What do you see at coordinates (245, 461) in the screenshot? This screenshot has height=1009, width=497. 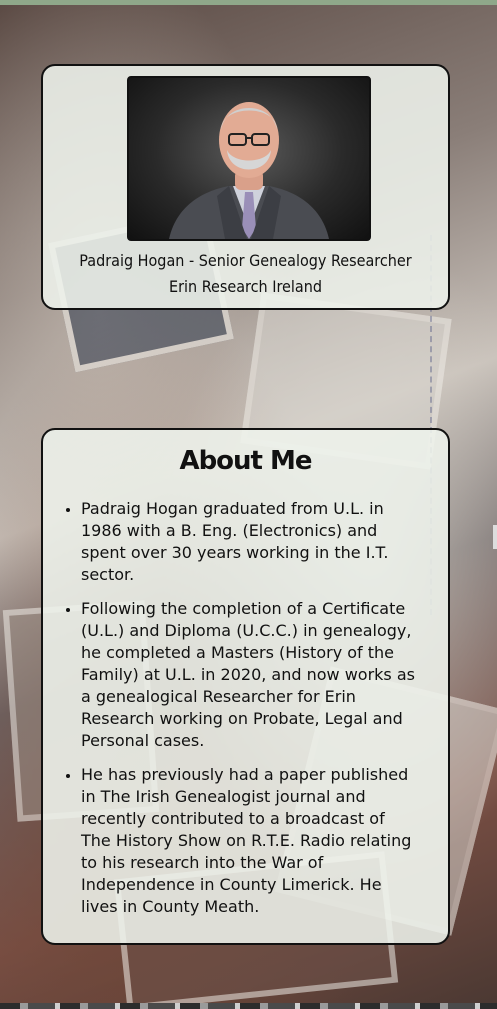 I see `about-me-heading: About Me` at bounding box center [245, 461].